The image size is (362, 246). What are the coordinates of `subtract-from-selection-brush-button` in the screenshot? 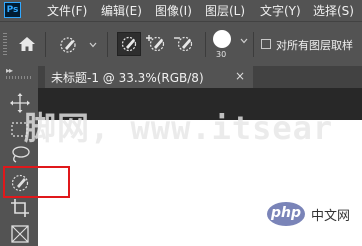 It's located at (185, 44).